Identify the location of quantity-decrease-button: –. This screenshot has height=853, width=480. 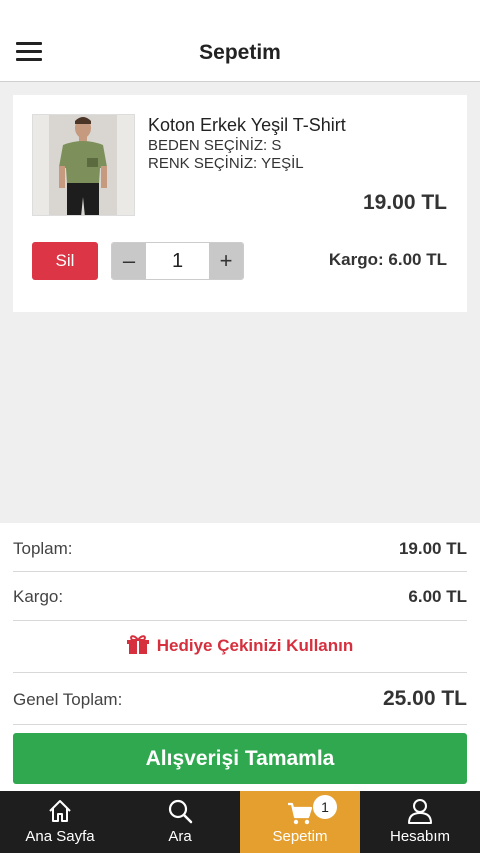
(129, 261).